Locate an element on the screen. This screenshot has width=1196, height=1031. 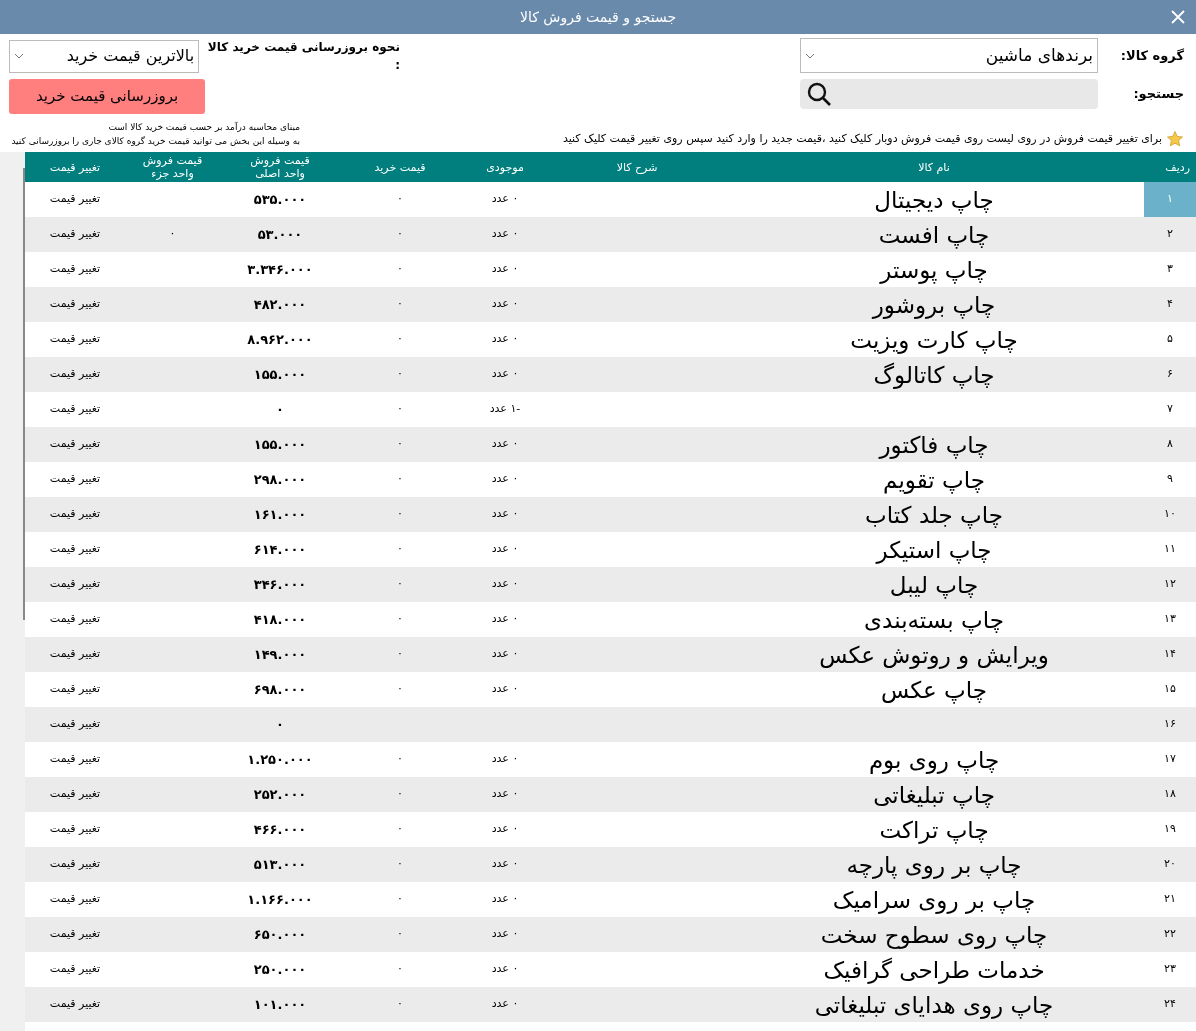
scrollbar is located at coordinates (12, 591).